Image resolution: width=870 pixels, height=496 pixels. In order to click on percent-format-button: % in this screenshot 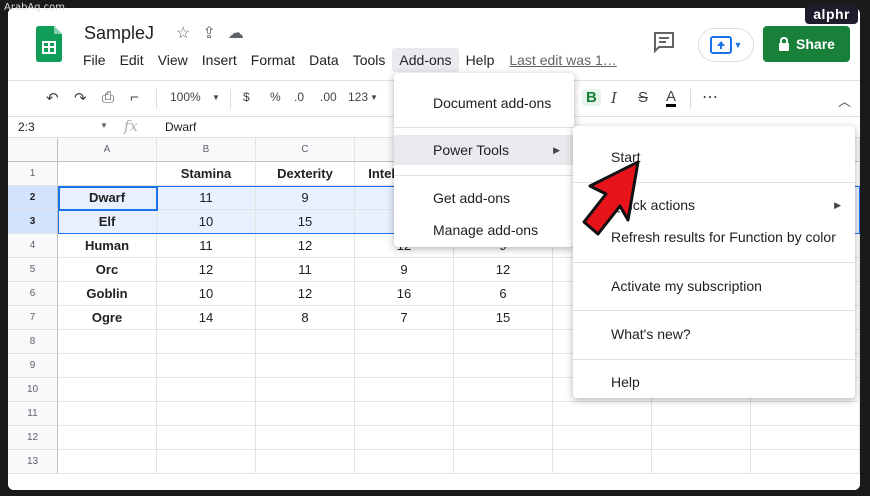, I will do `click(275, 97)`.